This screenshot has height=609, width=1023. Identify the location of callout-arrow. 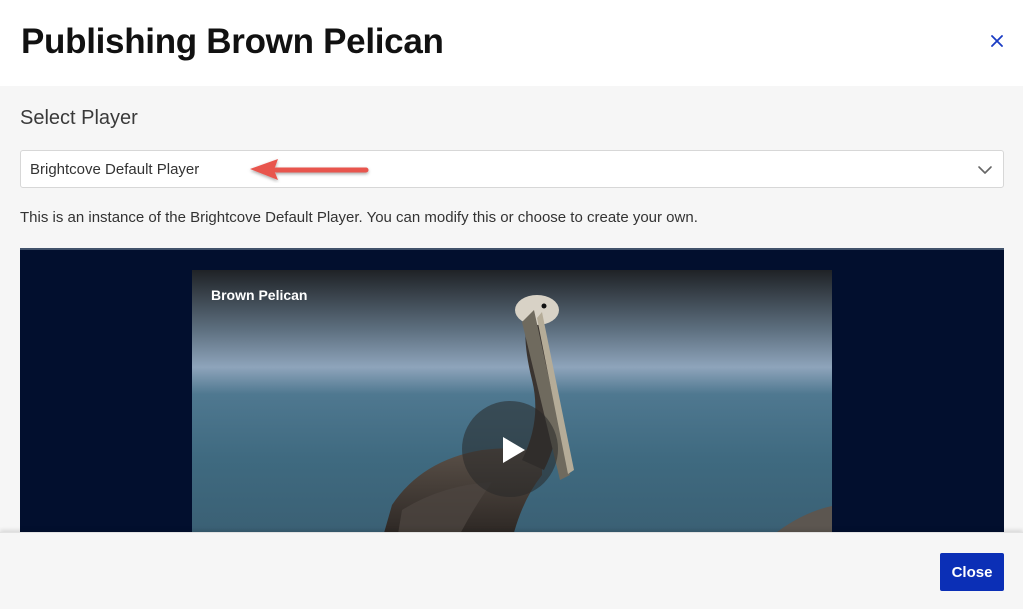
(309, 169).